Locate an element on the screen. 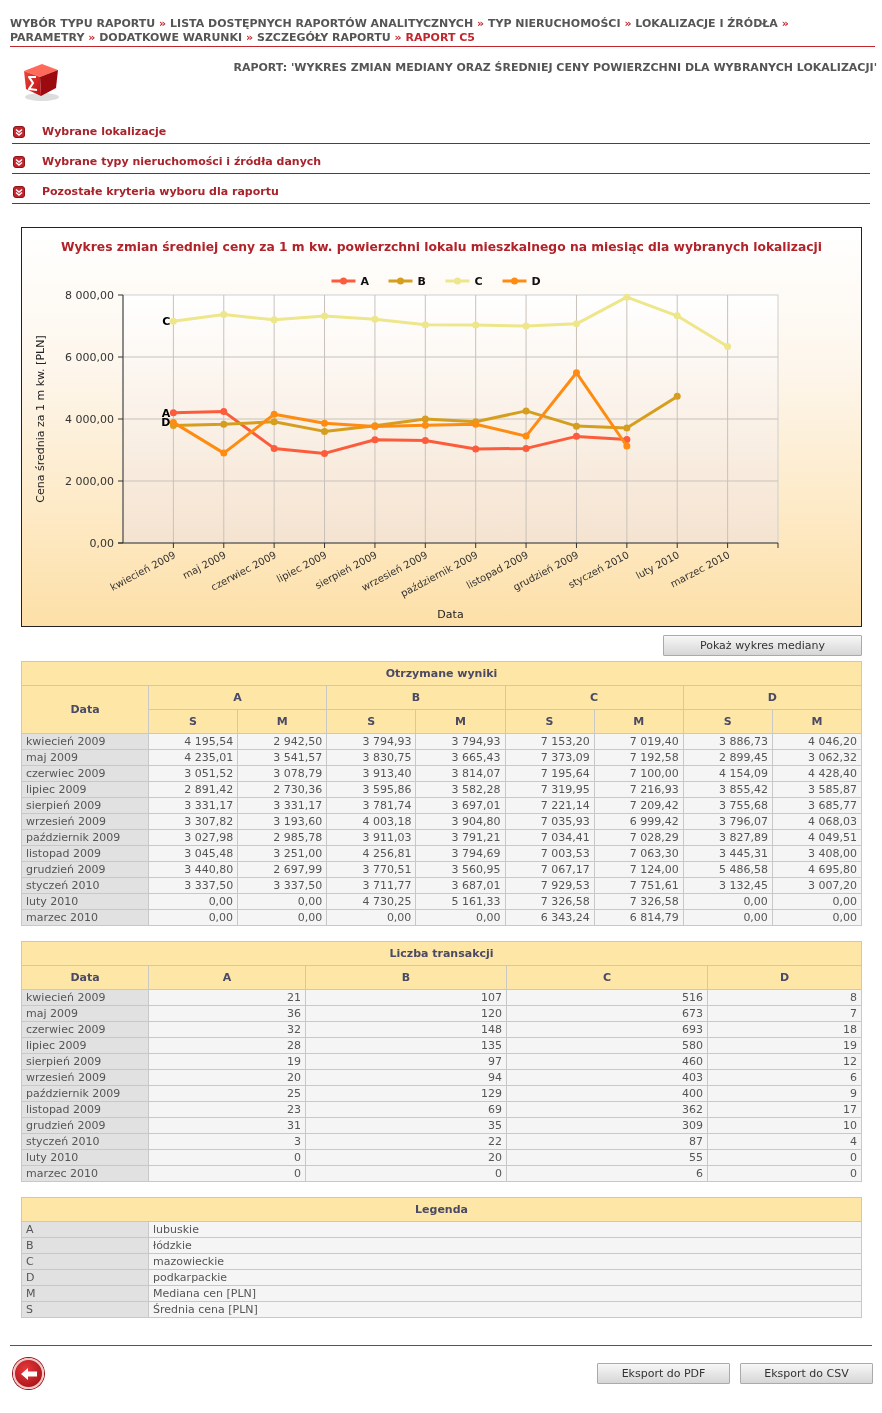 The height and width of the screenshot is (1413, 882). section-link: Wybrane lokalizacje is located at coordinates (104, 131).